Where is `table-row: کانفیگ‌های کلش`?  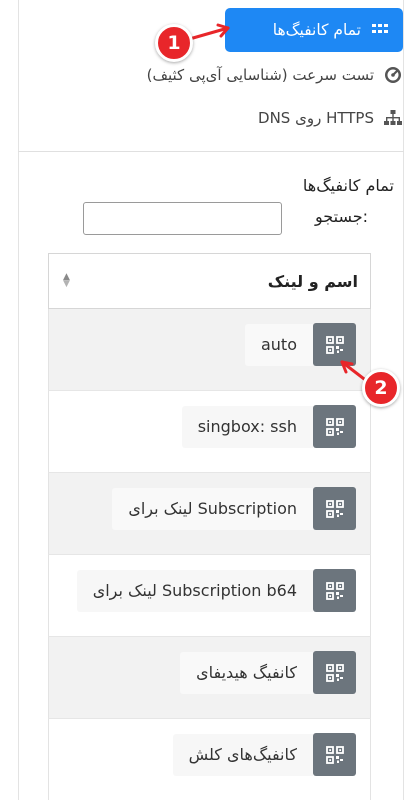 table-row: کانفیگ‌های کلش is located at coordinates (209, 759).